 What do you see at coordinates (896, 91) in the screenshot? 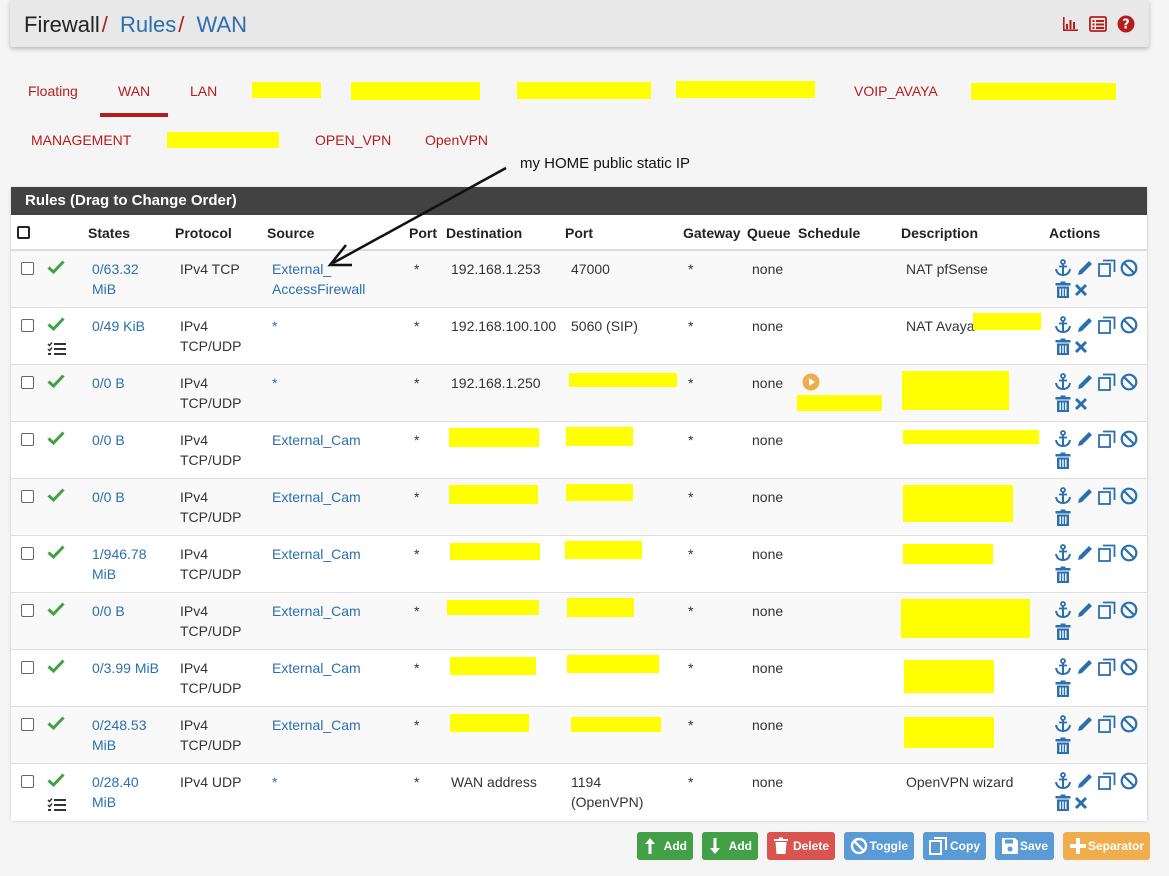
I see `tab-voip-avaya: VOIP_AVAYA` at bounding box center [896, 91].